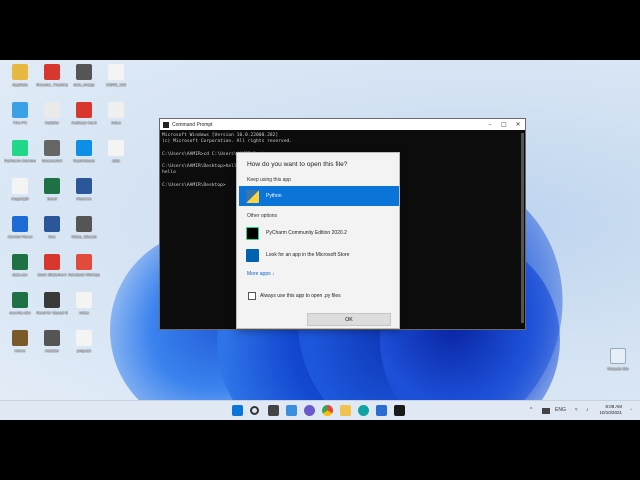  What do you see at coordinates (84, 148) in the screenshot?
I see `teamviewer-icon` at bounding box center [84, 148].